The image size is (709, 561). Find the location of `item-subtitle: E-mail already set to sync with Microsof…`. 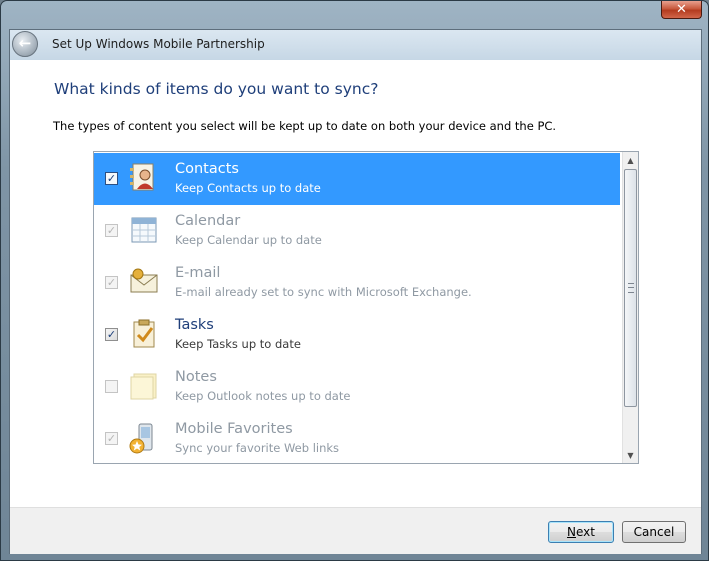

item-subtitle: E-mail already set to sync with Microsof… is located at coordinates (323, 292).